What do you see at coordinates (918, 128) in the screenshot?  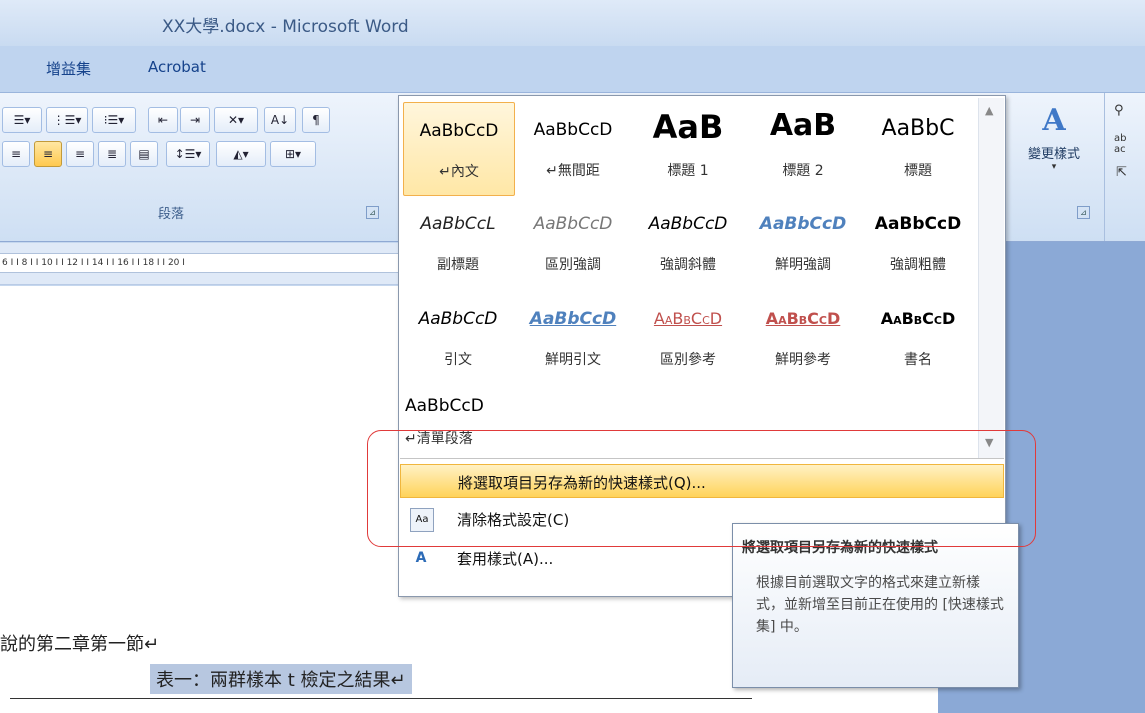 I see `style-preview: AaBbC` at bounding box center [918, 128].